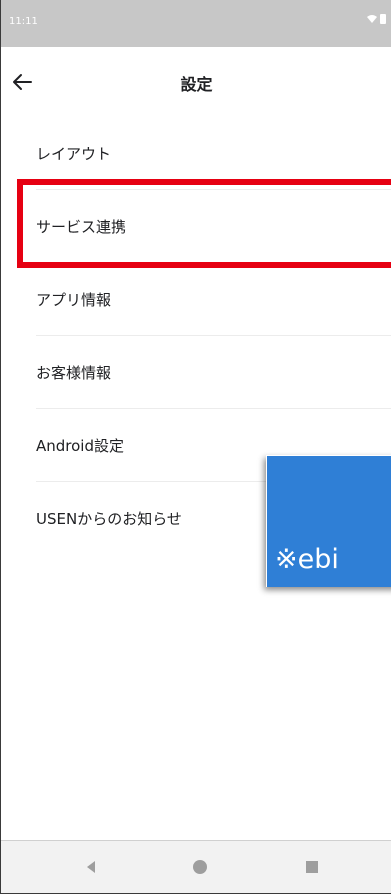 This screenshot has height=894, width=391. What do you see at coordinates (372, 19) in the screenshot?
I see `wifi-icon` at bounding box center [372, 19].